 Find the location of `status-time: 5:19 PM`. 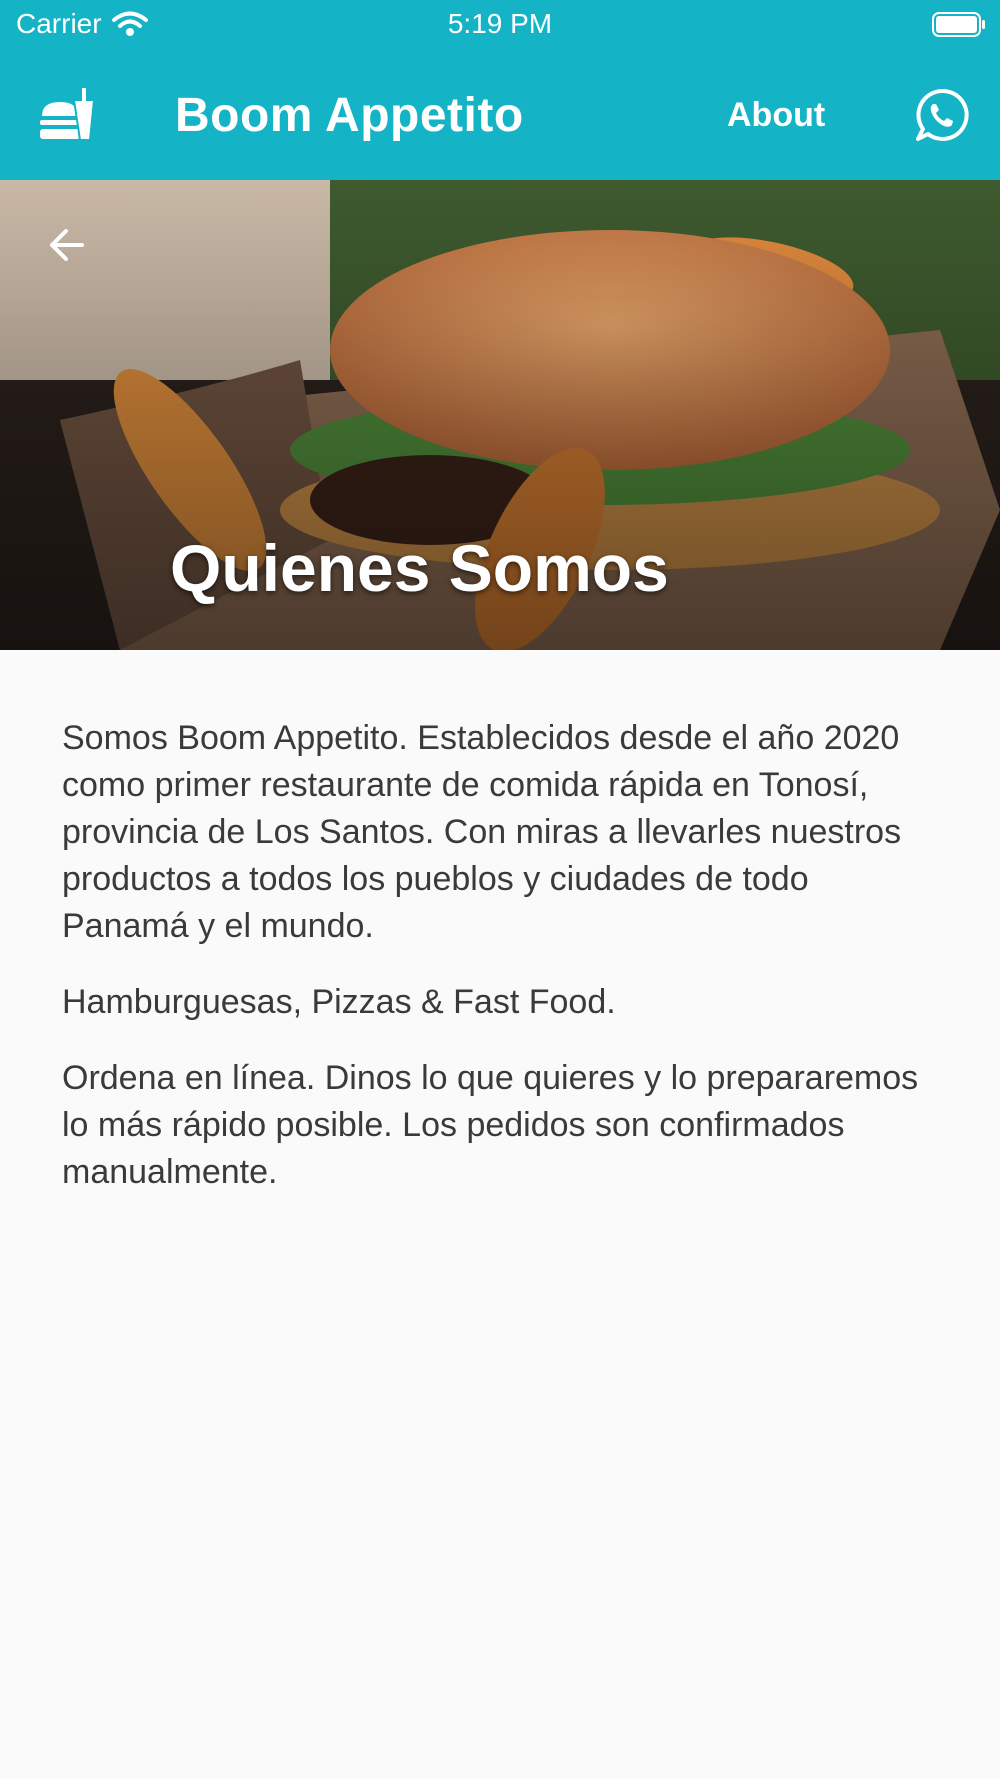

status-time: 5:19 PM is located at coordinates (500, 23).